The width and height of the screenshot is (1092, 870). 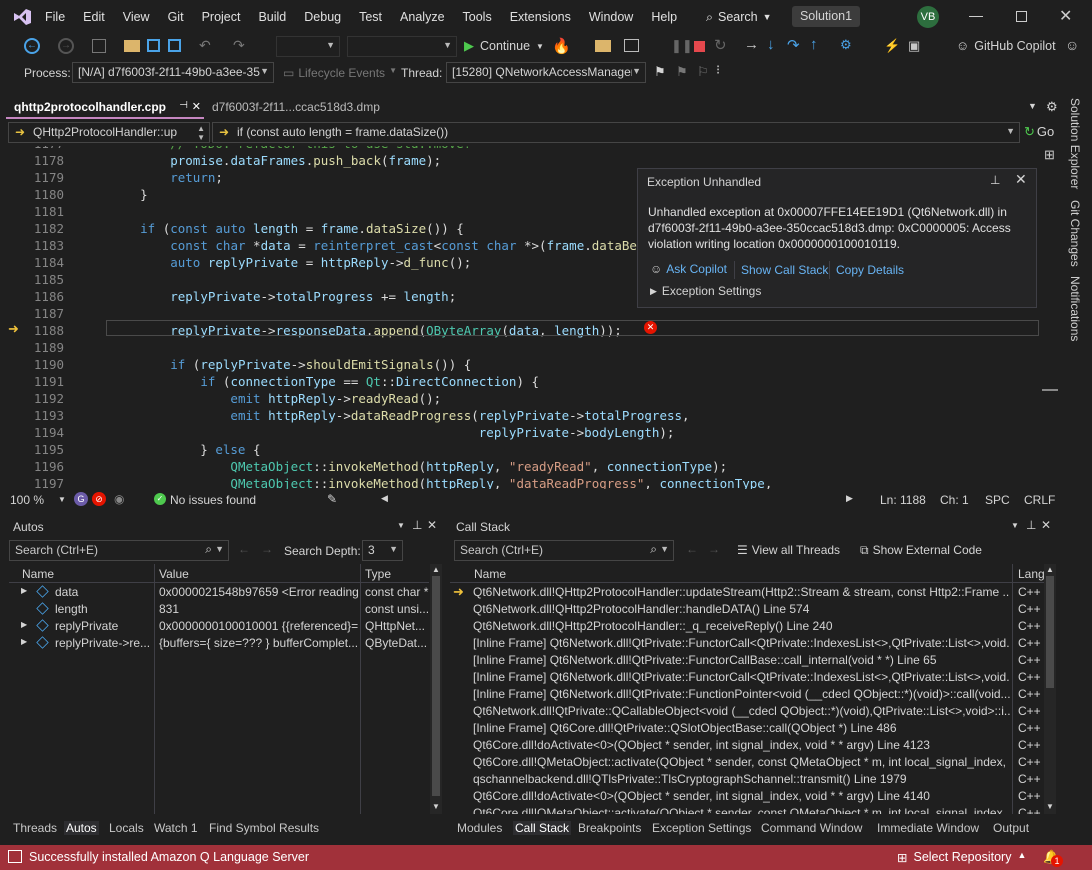 I want to click on scroll-right-icon: ▶, so click(x=849, y=498).